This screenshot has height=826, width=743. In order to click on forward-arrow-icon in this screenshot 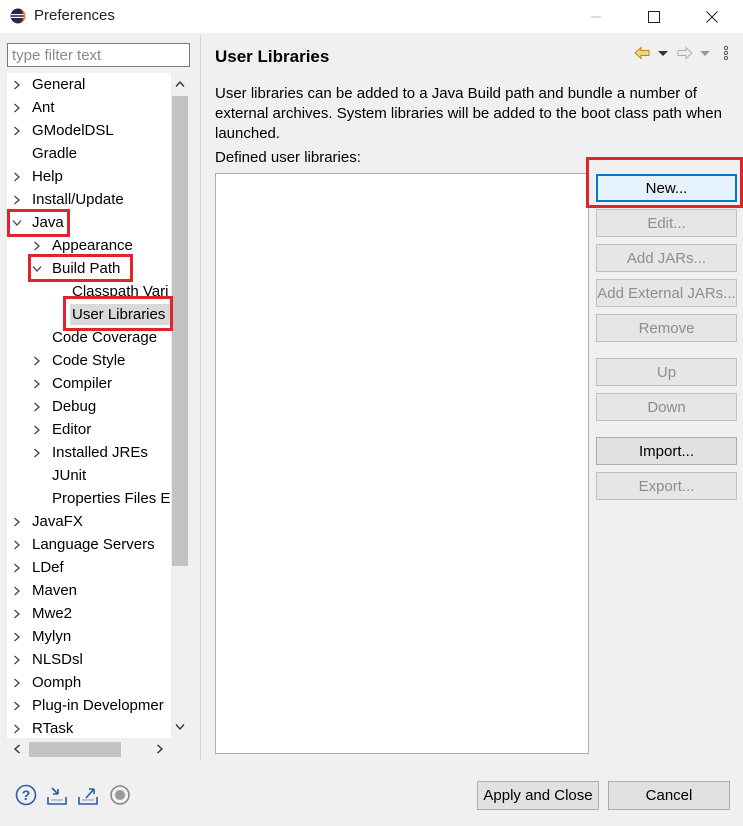, I will do `click(685, 53)`.